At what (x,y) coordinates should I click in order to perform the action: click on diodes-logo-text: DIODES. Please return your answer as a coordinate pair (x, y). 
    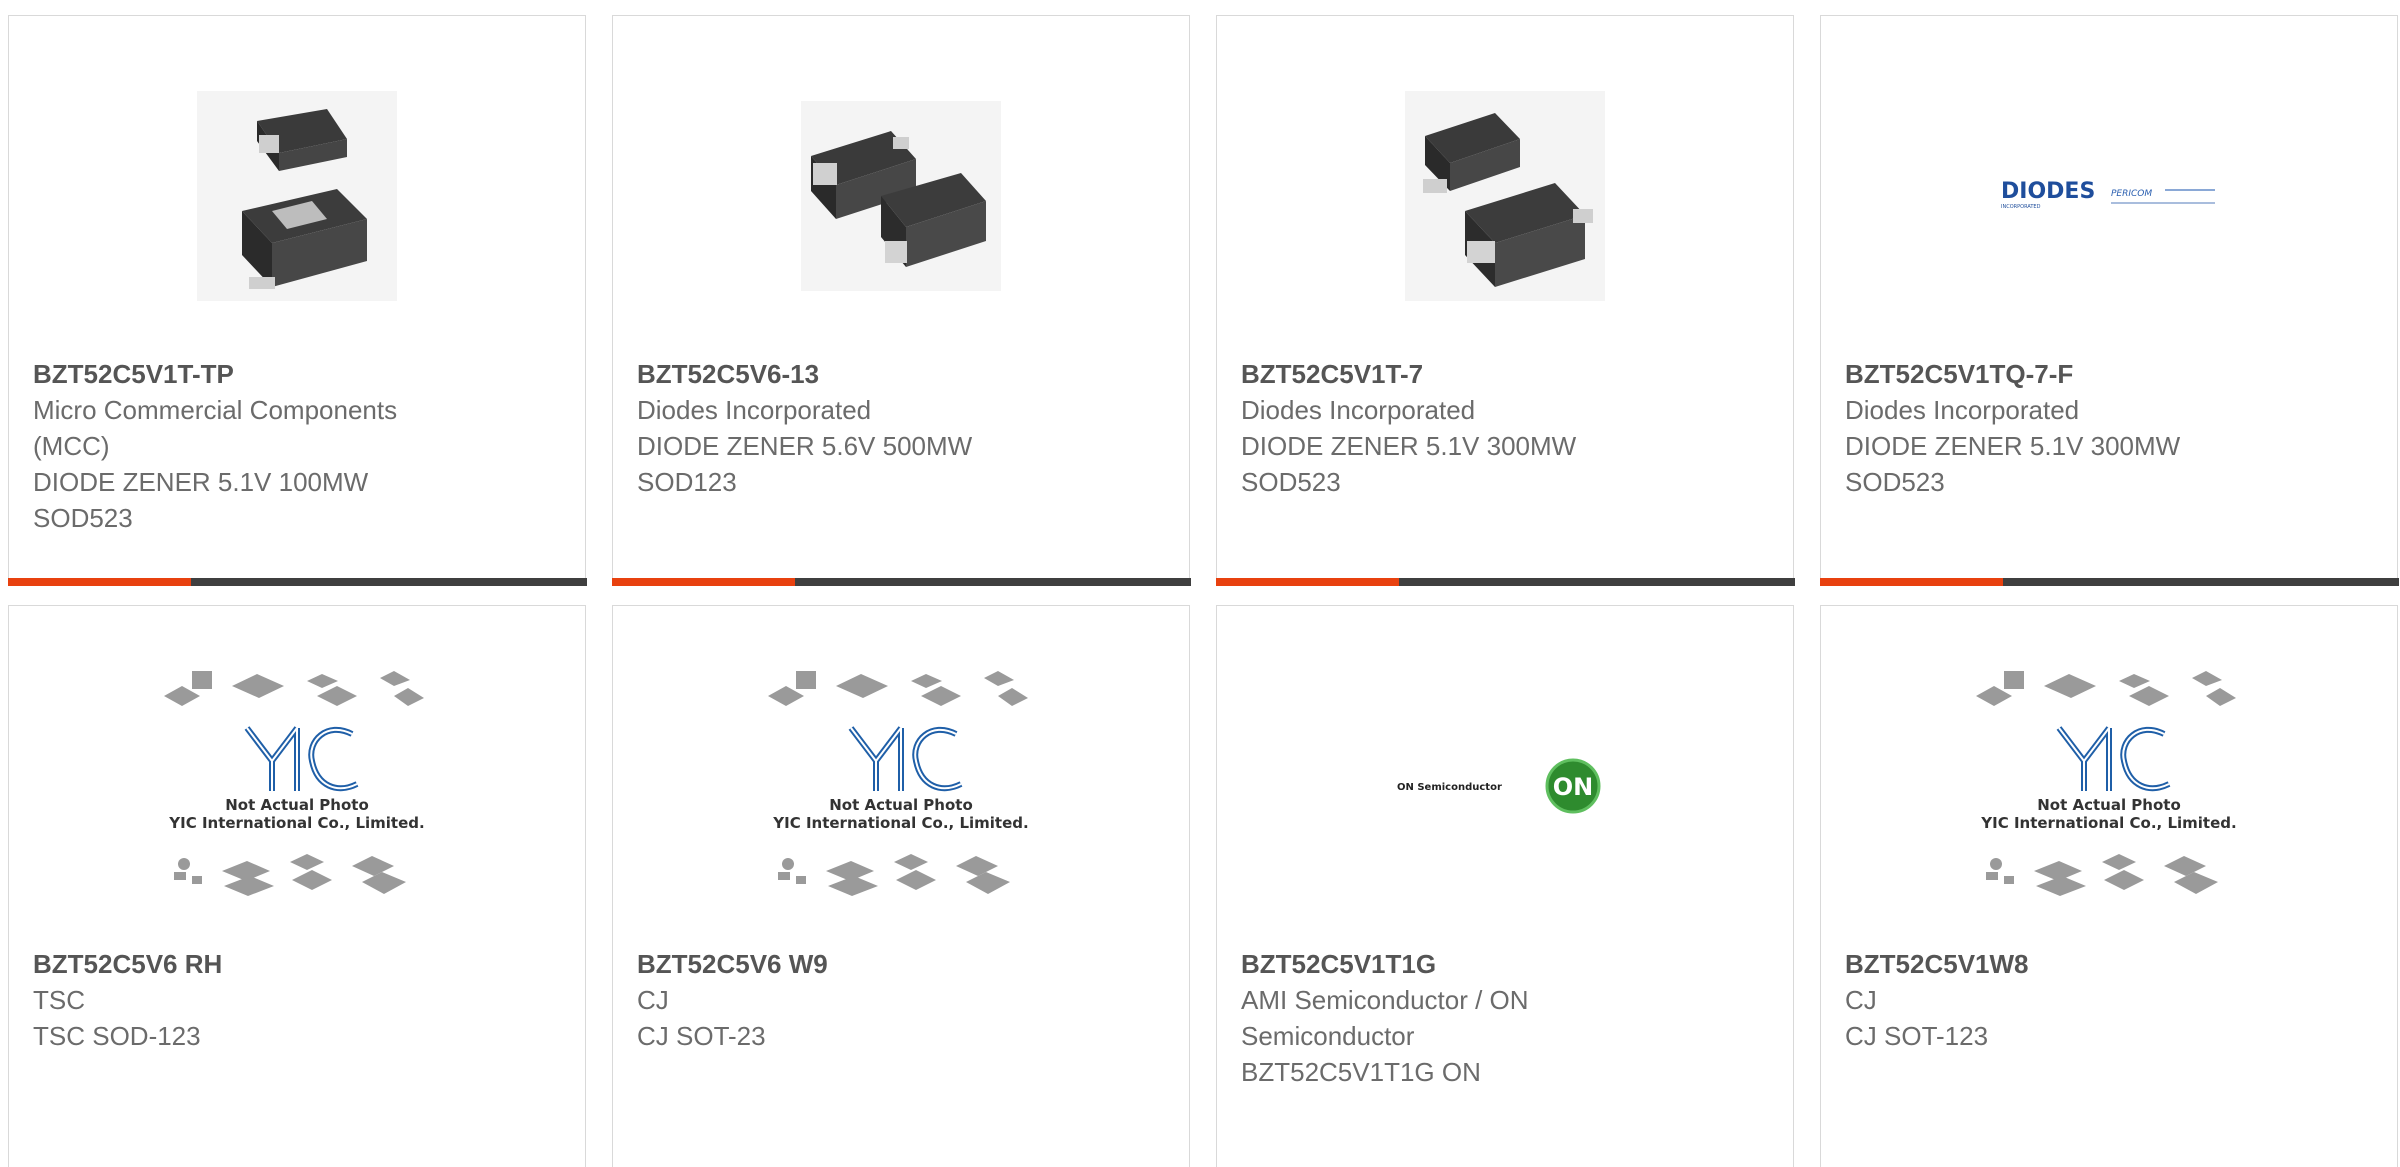
    Looking at the image, I should click on (2048, 191).